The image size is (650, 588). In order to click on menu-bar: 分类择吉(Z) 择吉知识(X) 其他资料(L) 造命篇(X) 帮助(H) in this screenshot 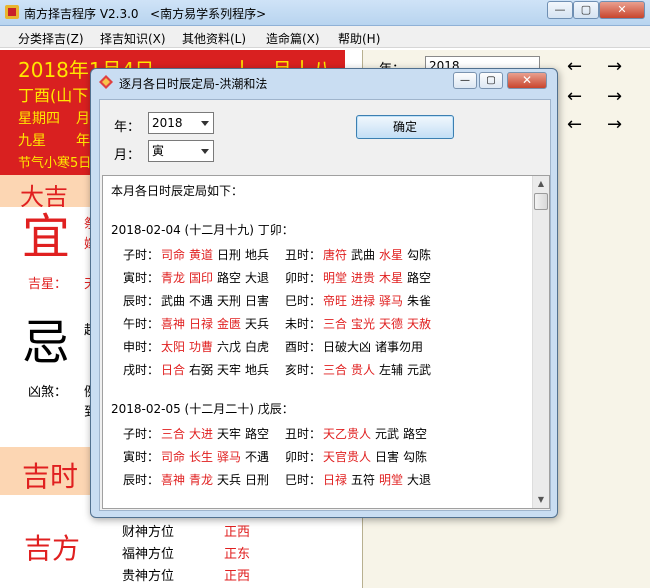, I will do `click(325, 37)`.